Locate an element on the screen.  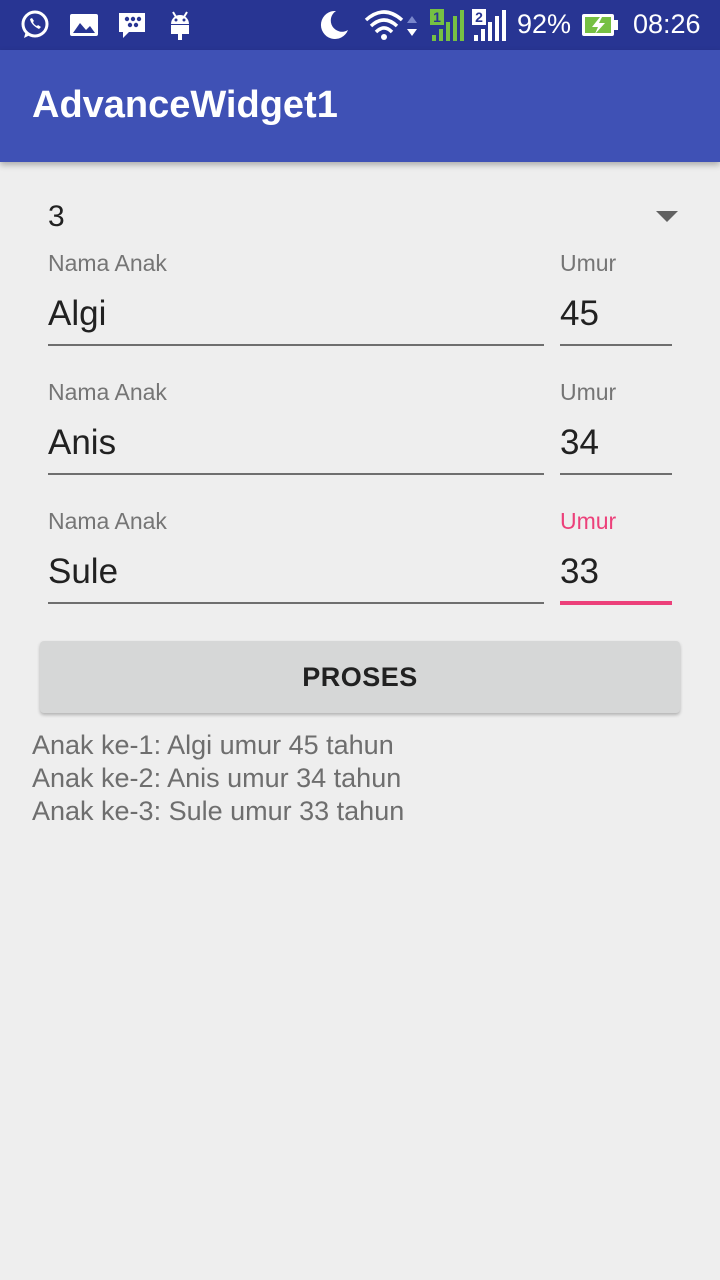
signal-sim2-icon: 2 is located at coordinates (489, 25).